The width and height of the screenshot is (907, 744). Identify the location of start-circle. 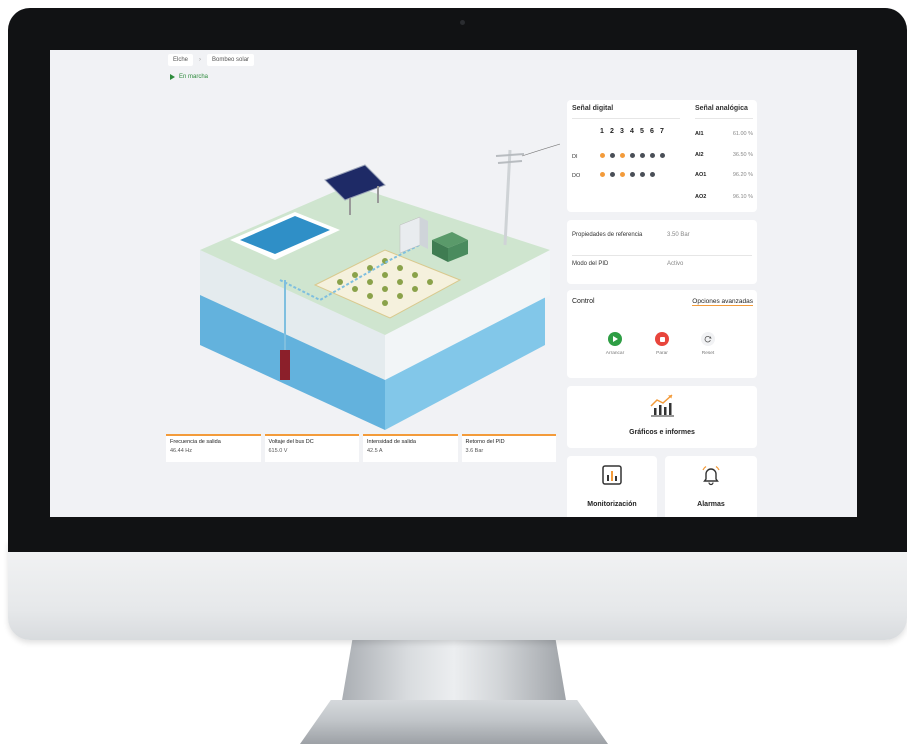
(615, 339).